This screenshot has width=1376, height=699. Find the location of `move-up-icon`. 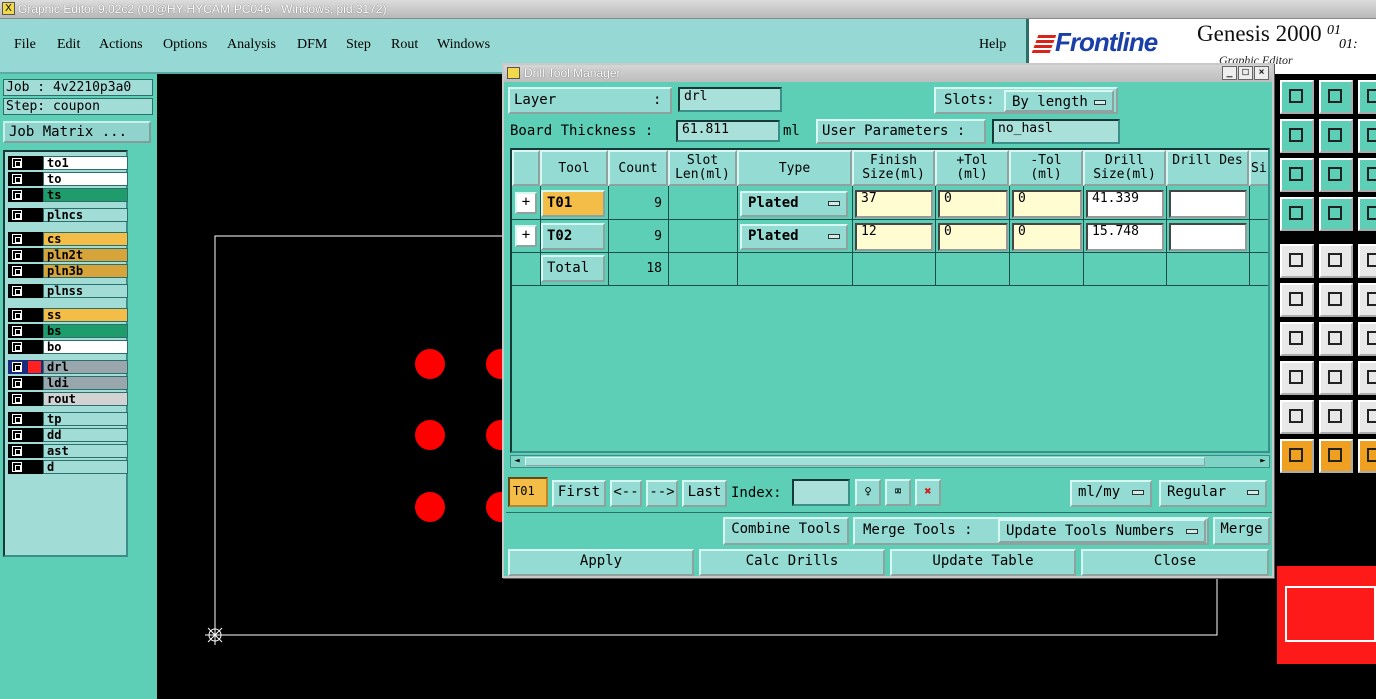

move-up-icon is located at coordinates (1297, 97).